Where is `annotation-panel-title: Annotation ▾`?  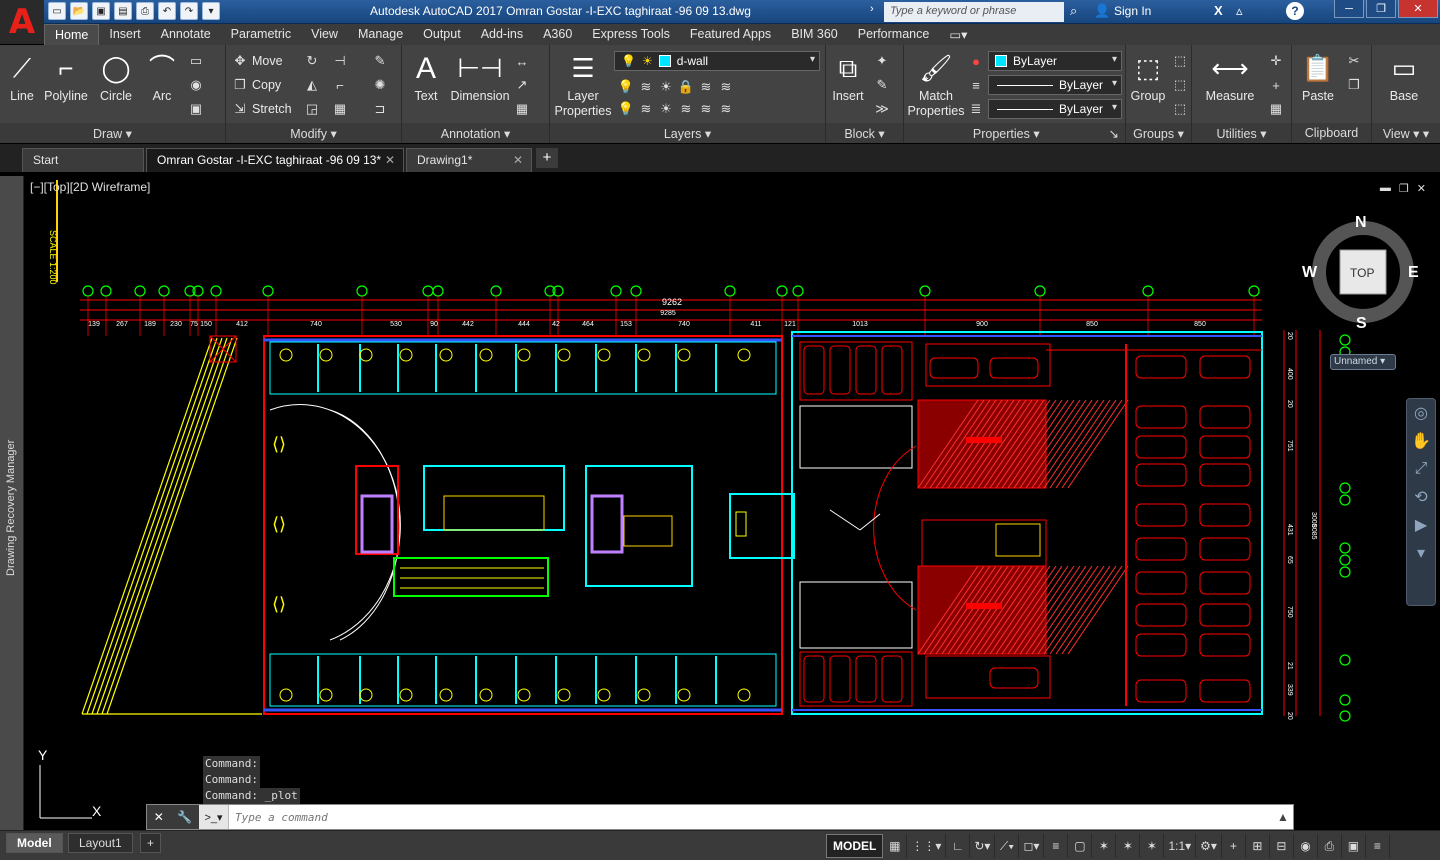 annotation-panel-title: Annotation ▾ is located at coordinates (475, 133).